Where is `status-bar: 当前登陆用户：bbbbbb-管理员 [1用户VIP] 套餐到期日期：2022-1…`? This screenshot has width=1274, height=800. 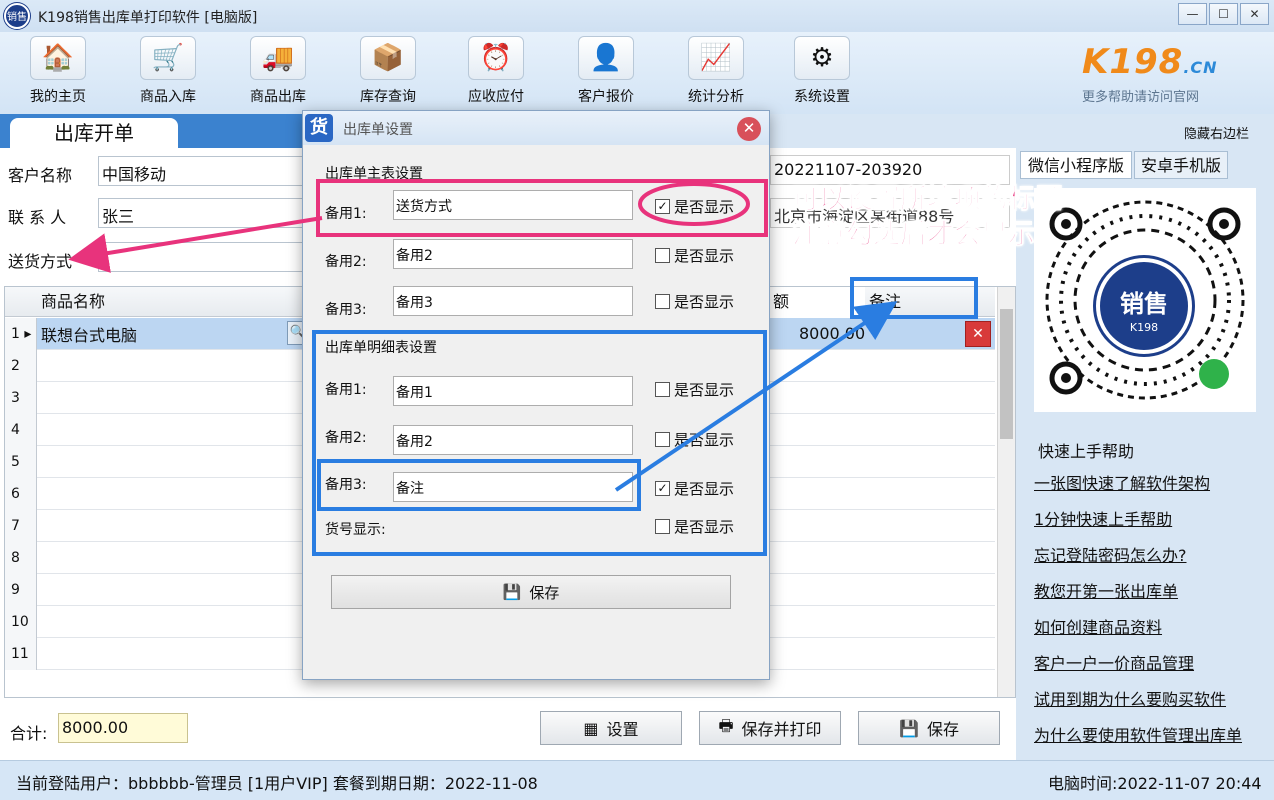
status-bar: 当前登陆用户：bbbbbb-管理员 [1用户VIP] 套餐到期日期：2022-1… is located at coordinates (637, 780).